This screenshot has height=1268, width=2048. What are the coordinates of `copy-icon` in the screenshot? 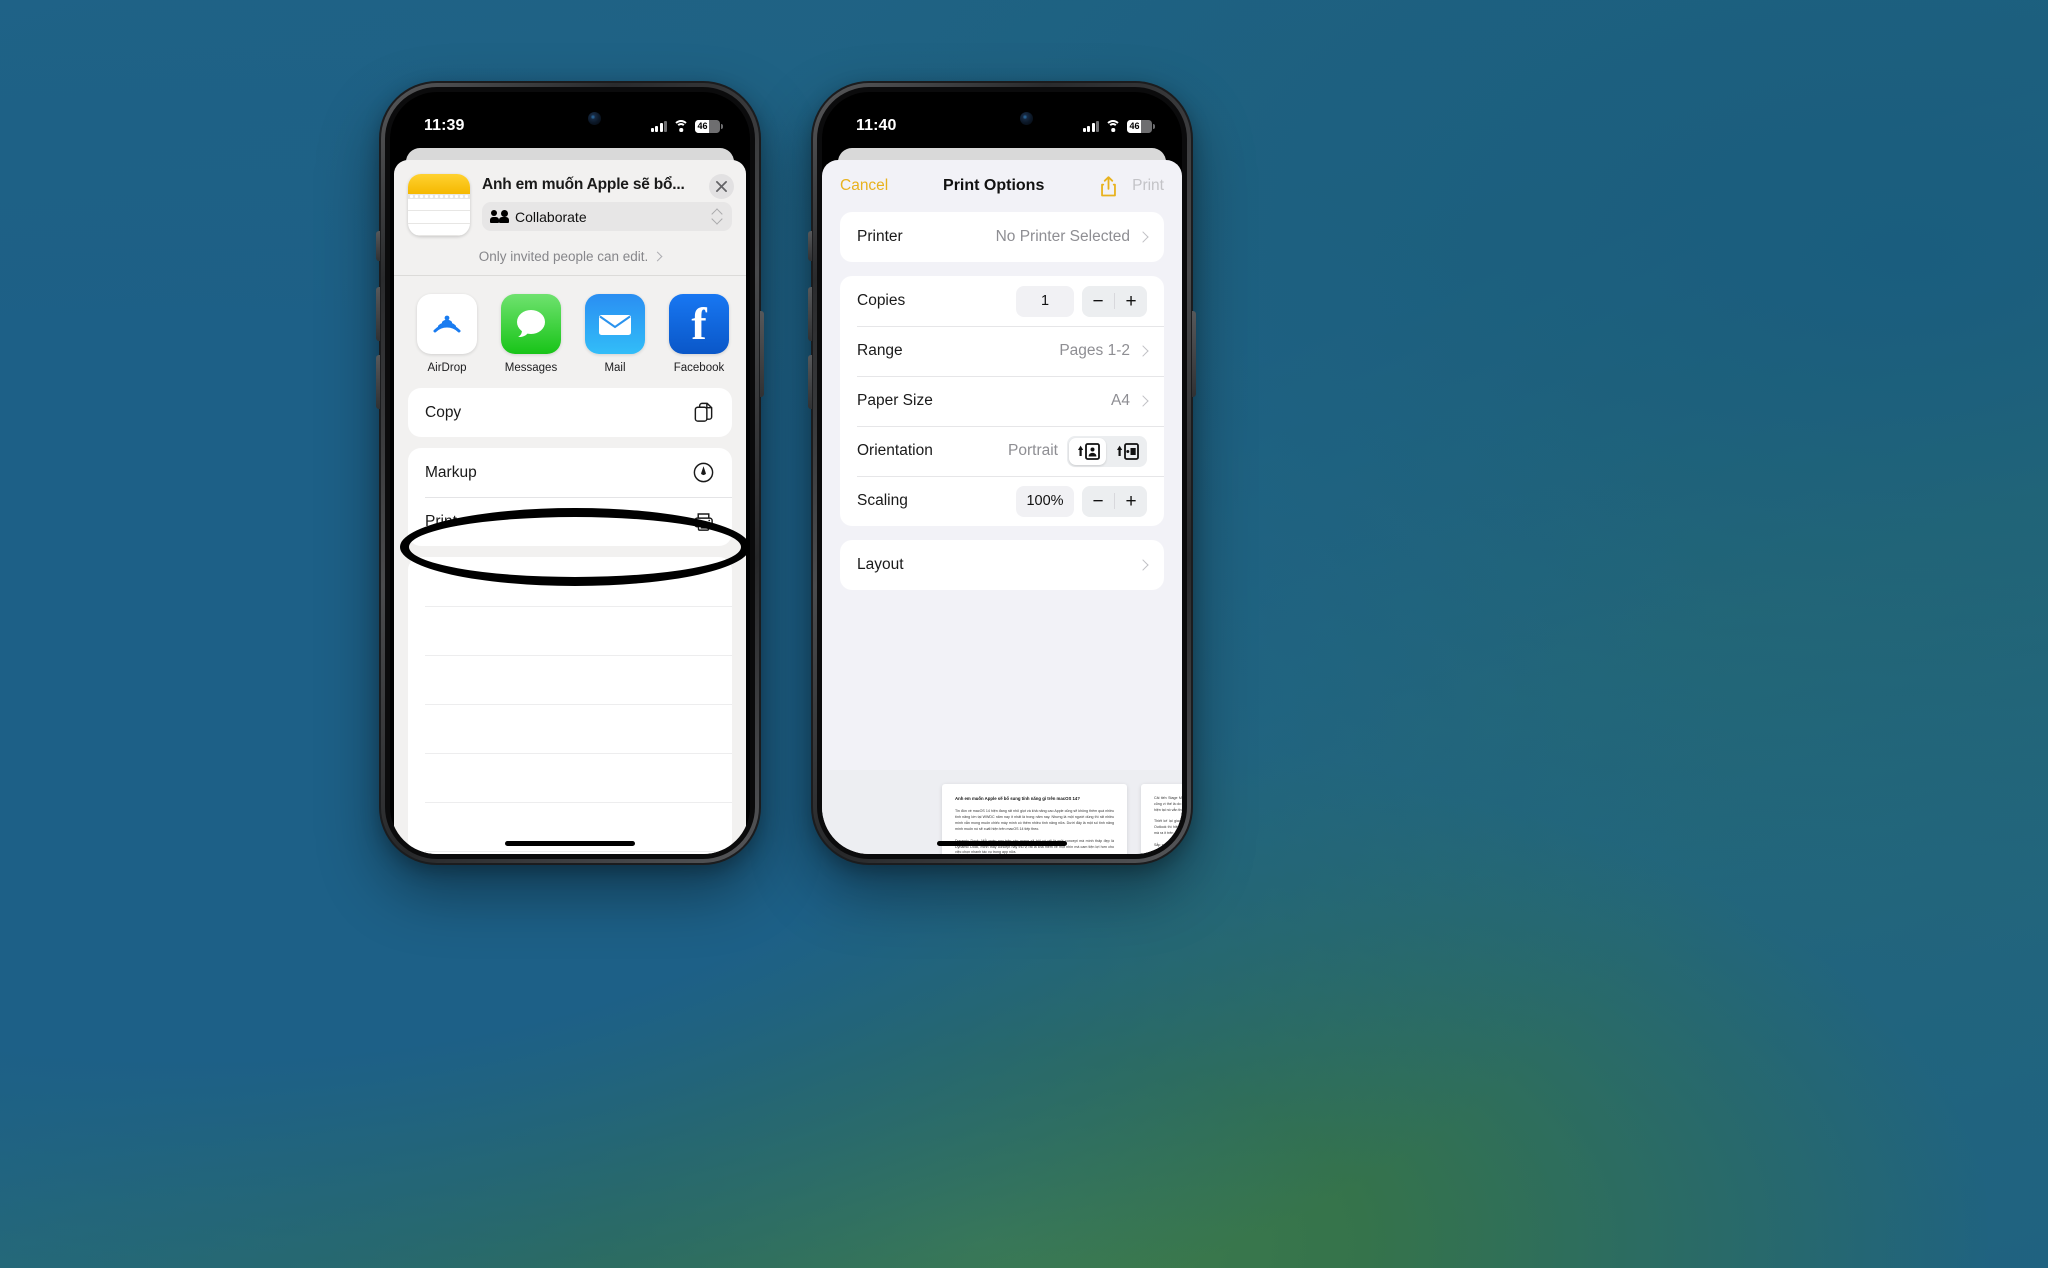 It's located at (703, 412).